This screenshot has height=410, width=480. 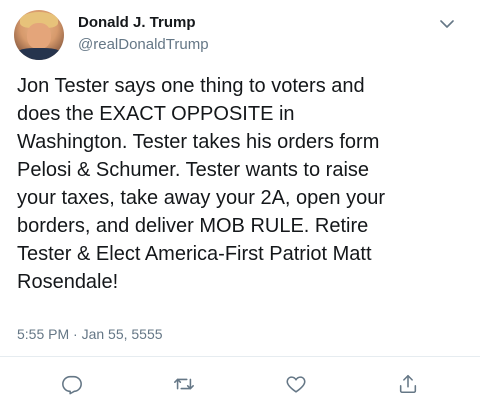 What do you see at coordinates (39, 54) in the screenshot?
I see `avatar-suit` at bounding box center [39, 54].